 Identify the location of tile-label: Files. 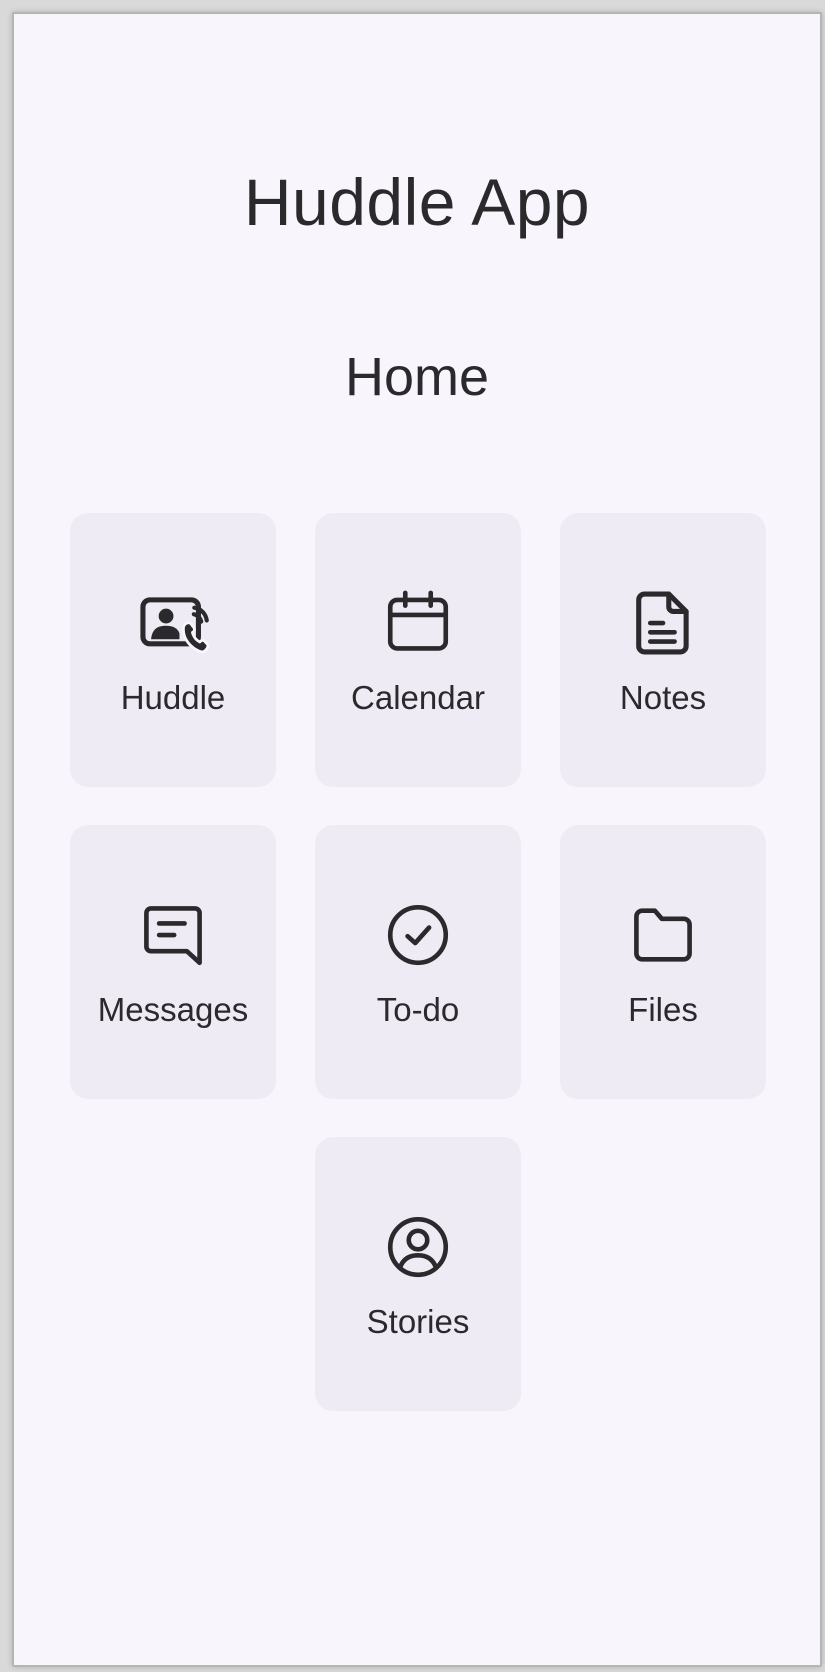
(663, 1009).